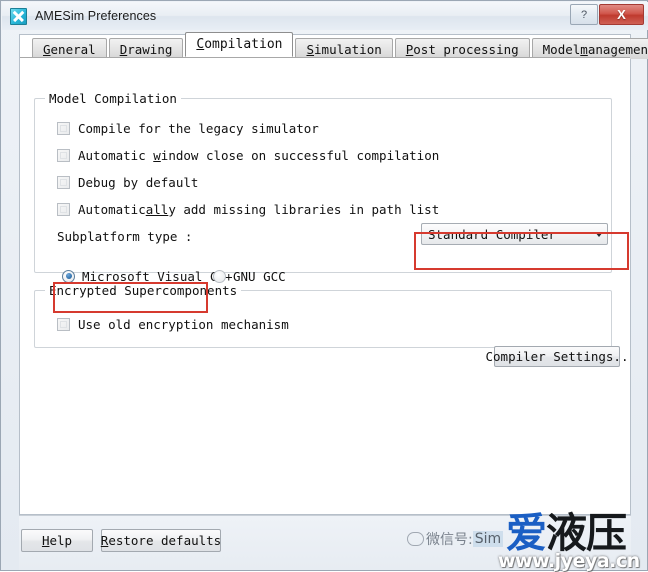 The height and width of the screenshot is (572, 648). What do you see at coordinates (57, 540) in the screenshot?
I see `help-footer-button: Help` at bounding box center [57, 540].